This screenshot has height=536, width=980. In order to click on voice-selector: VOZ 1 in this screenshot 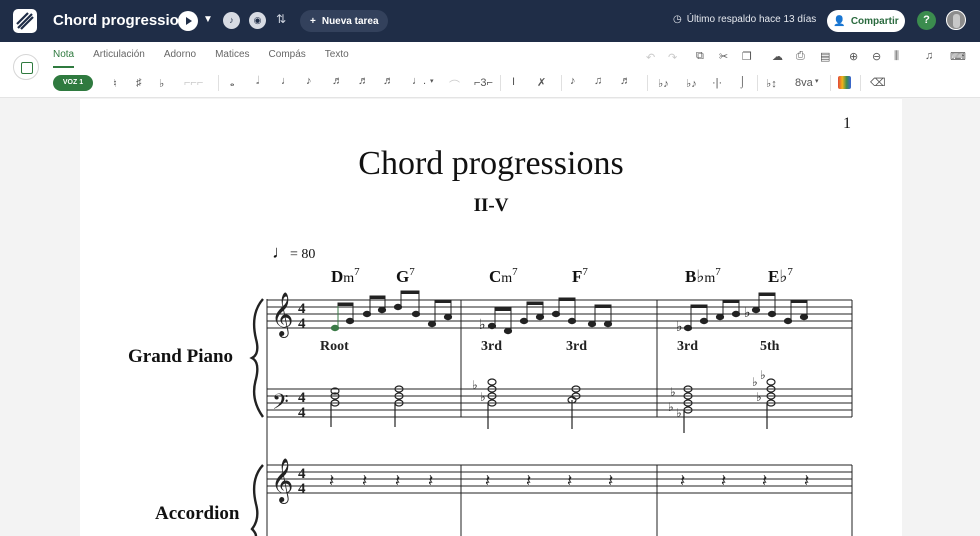, I will do `click(73, 83)`.